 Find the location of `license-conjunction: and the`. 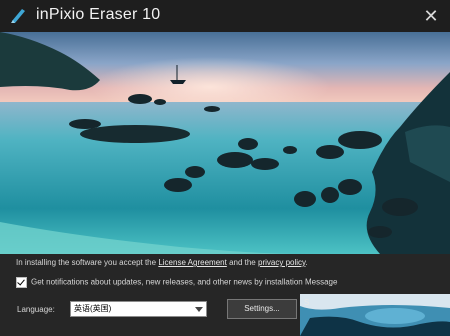

license-conjunction: and the is located at coordinates (242, 262).